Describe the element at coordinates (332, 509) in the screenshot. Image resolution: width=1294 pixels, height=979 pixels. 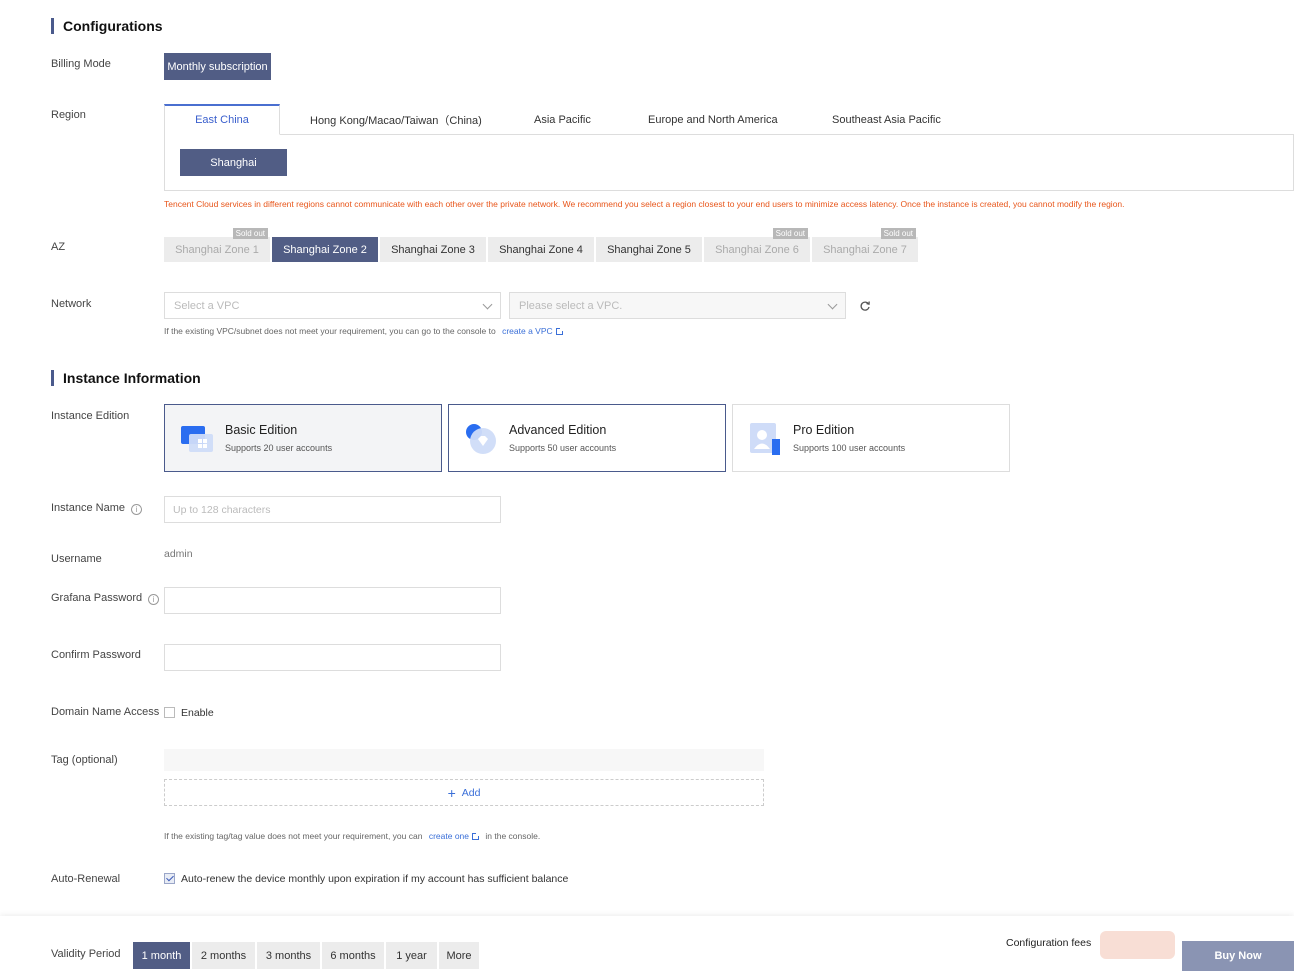
I see `instance-name-input: Up to 128 characters` at that location.